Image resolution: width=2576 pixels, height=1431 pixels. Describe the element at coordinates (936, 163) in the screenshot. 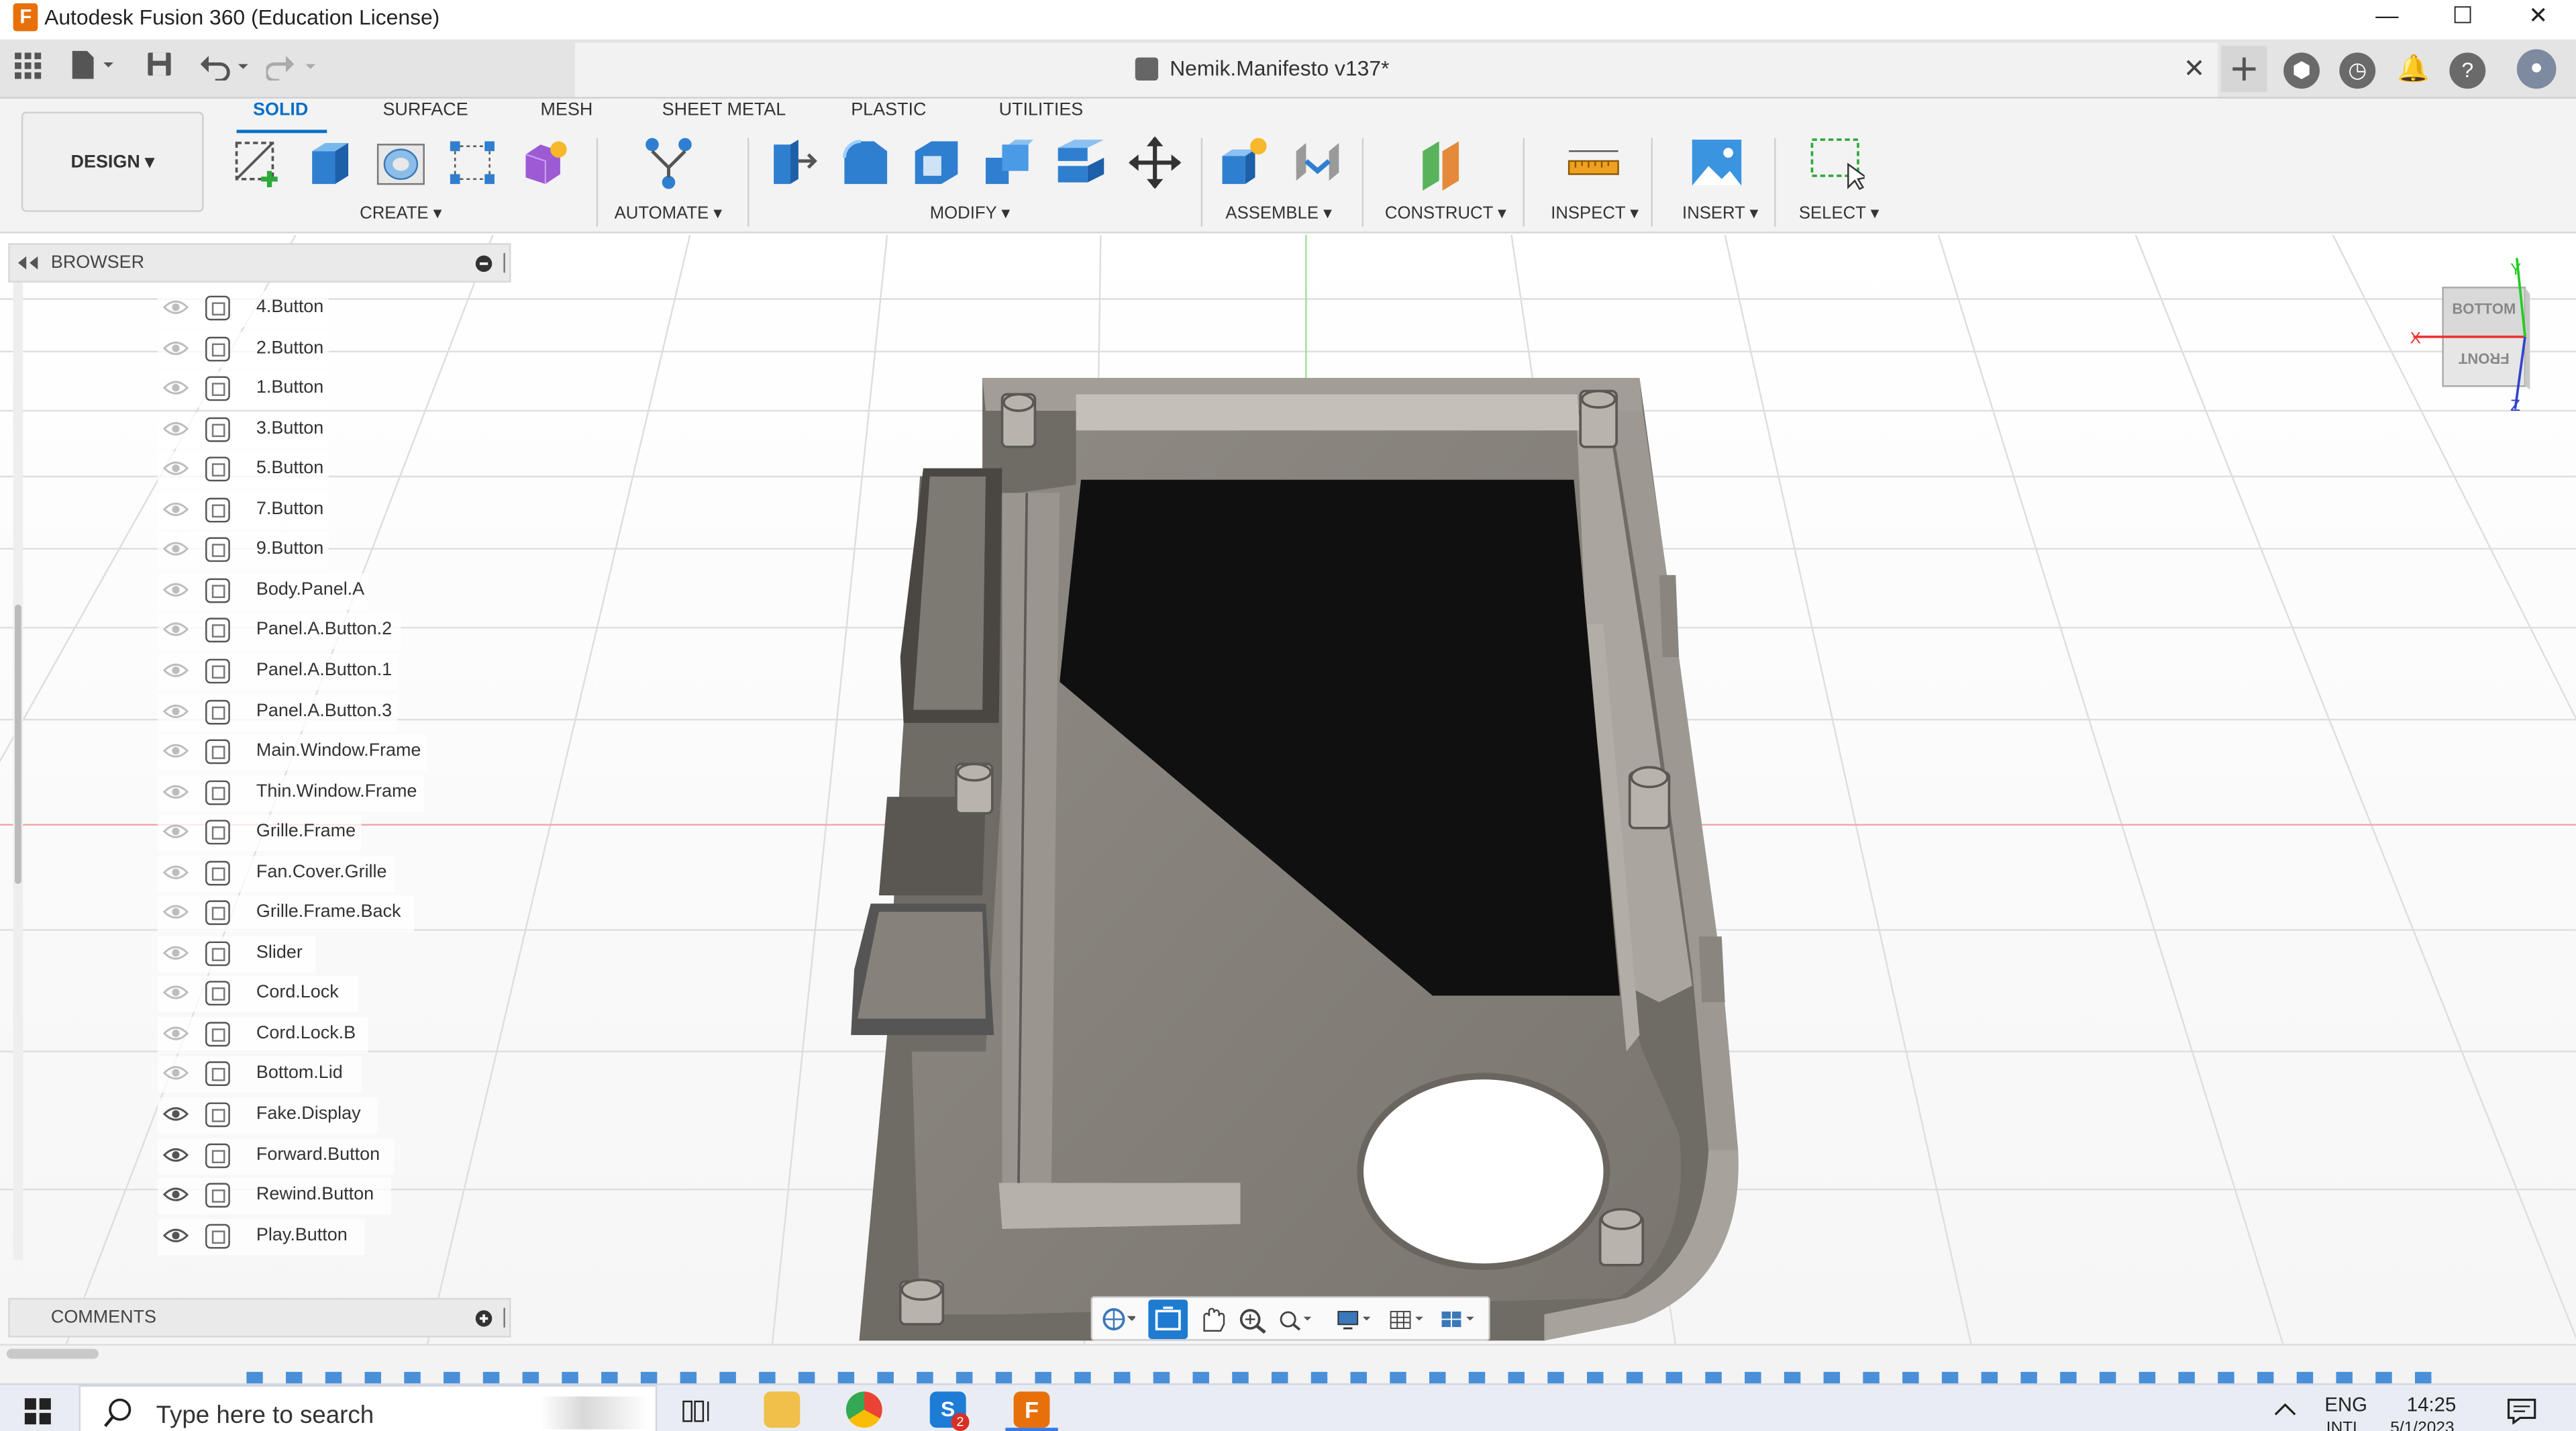

I see `shell-icon` at that location.